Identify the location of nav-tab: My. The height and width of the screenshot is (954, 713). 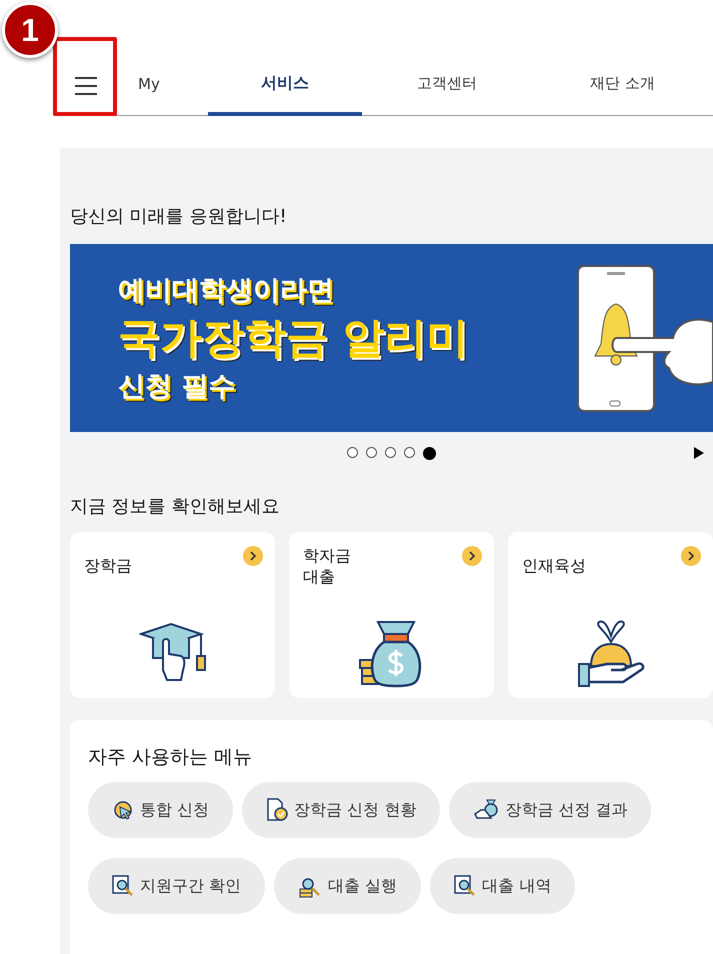
(149, 85).